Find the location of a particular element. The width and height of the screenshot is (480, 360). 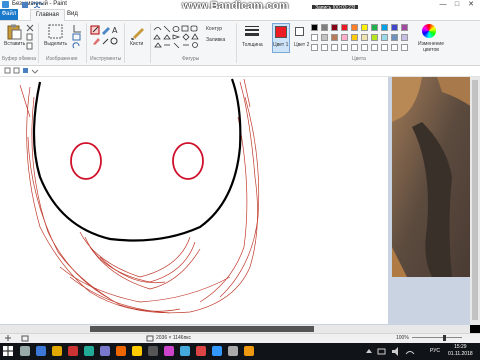

vertical-scroll-thumb is located at coordinates (475, 200).